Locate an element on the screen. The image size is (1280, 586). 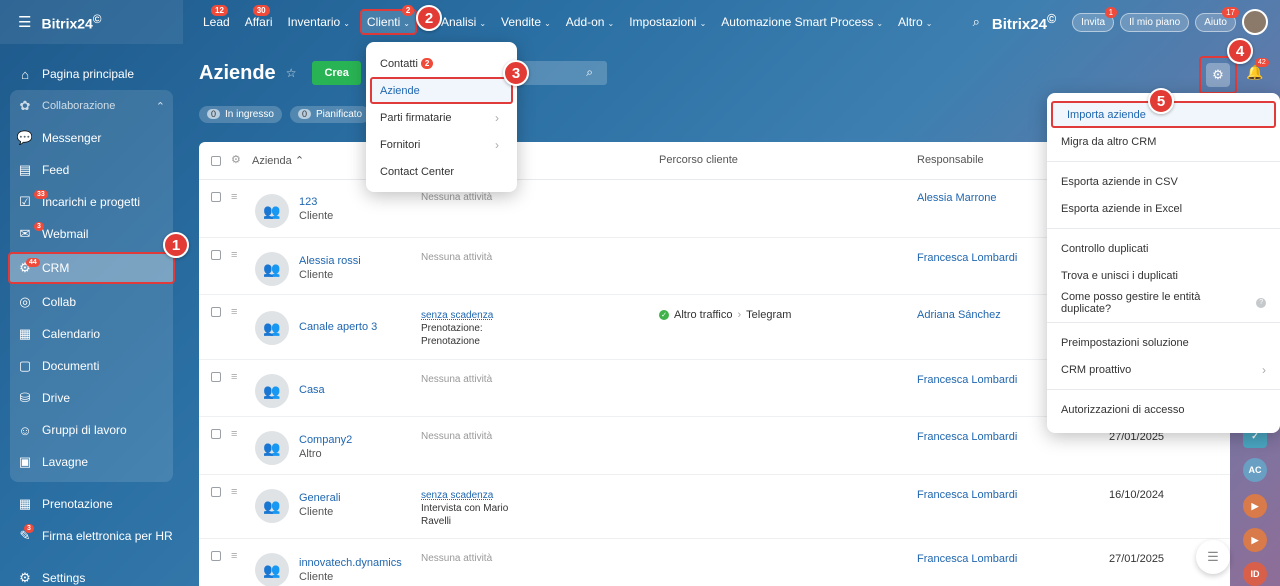
menu-icon: ☰ is located at coordinates (24, 22).